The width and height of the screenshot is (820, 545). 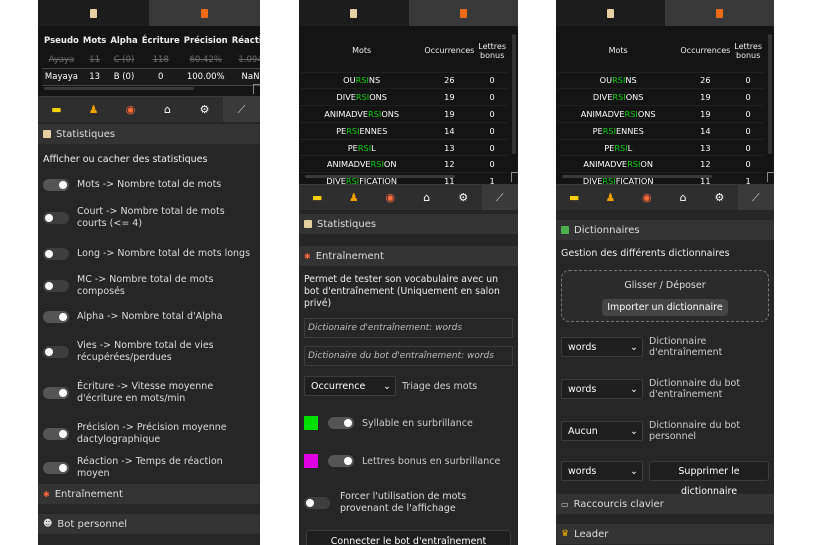 What do you see at coordinates (618, 80) in the screenshot?
I see `word-cell: OURSINS` at bounding box center [618, 80].